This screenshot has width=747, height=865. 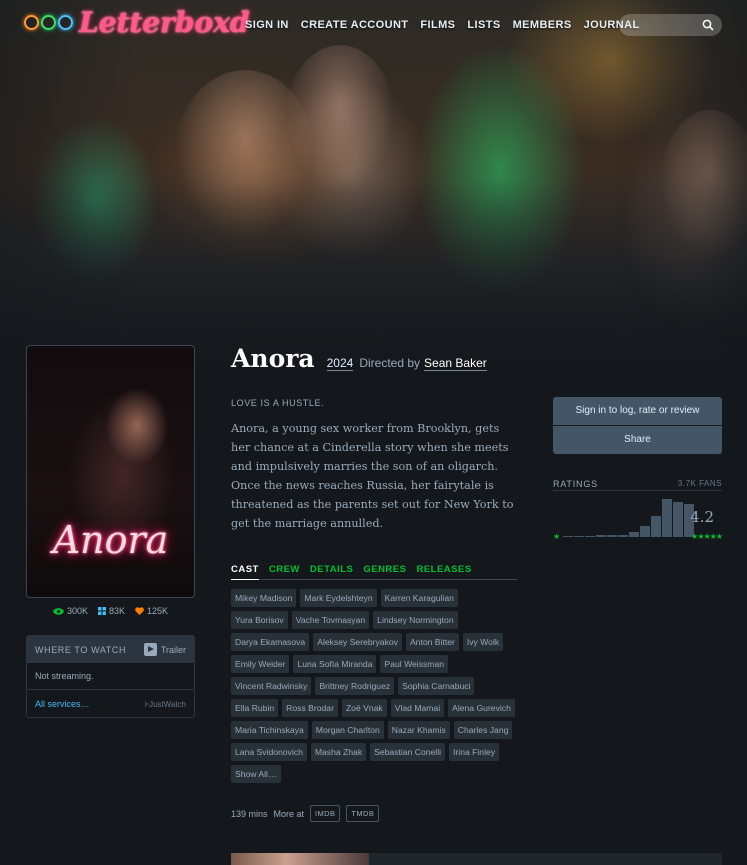 What do you see at coordinates (273, 358) in the screenshot?
I see `film-title: Anora` at bounding box center [273, 358].